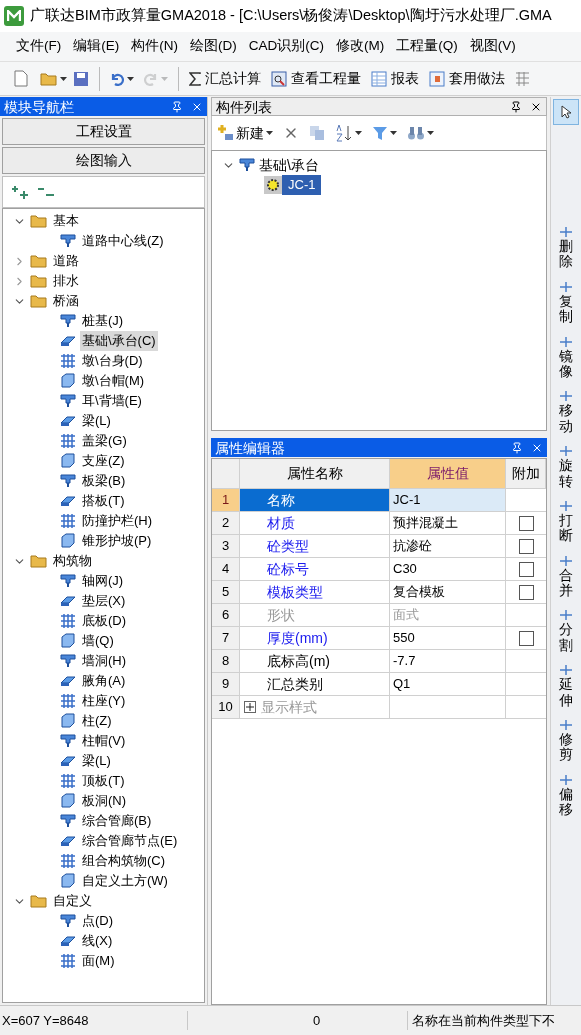  Describe the element at coordinates (104, 661) in the screenshot. I see `tree-item: 墙洞(H)` at that location.